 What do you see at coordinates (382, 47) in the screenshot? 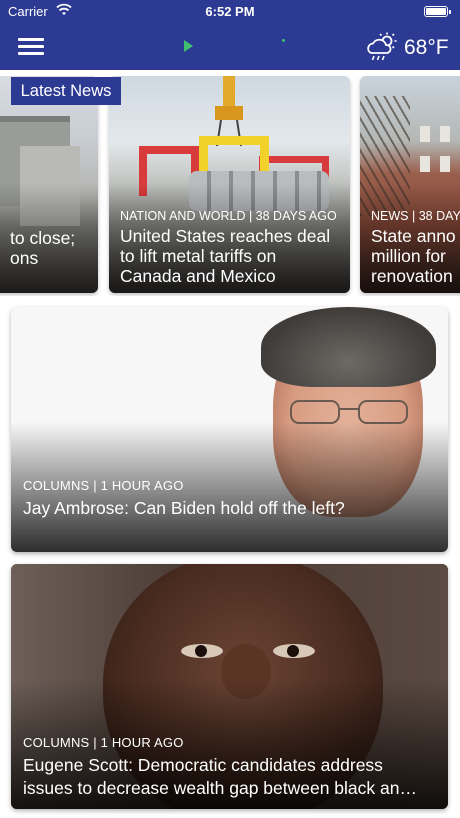
I see `partly-cloudy-rain-icon` at bounding box center [382, 47].